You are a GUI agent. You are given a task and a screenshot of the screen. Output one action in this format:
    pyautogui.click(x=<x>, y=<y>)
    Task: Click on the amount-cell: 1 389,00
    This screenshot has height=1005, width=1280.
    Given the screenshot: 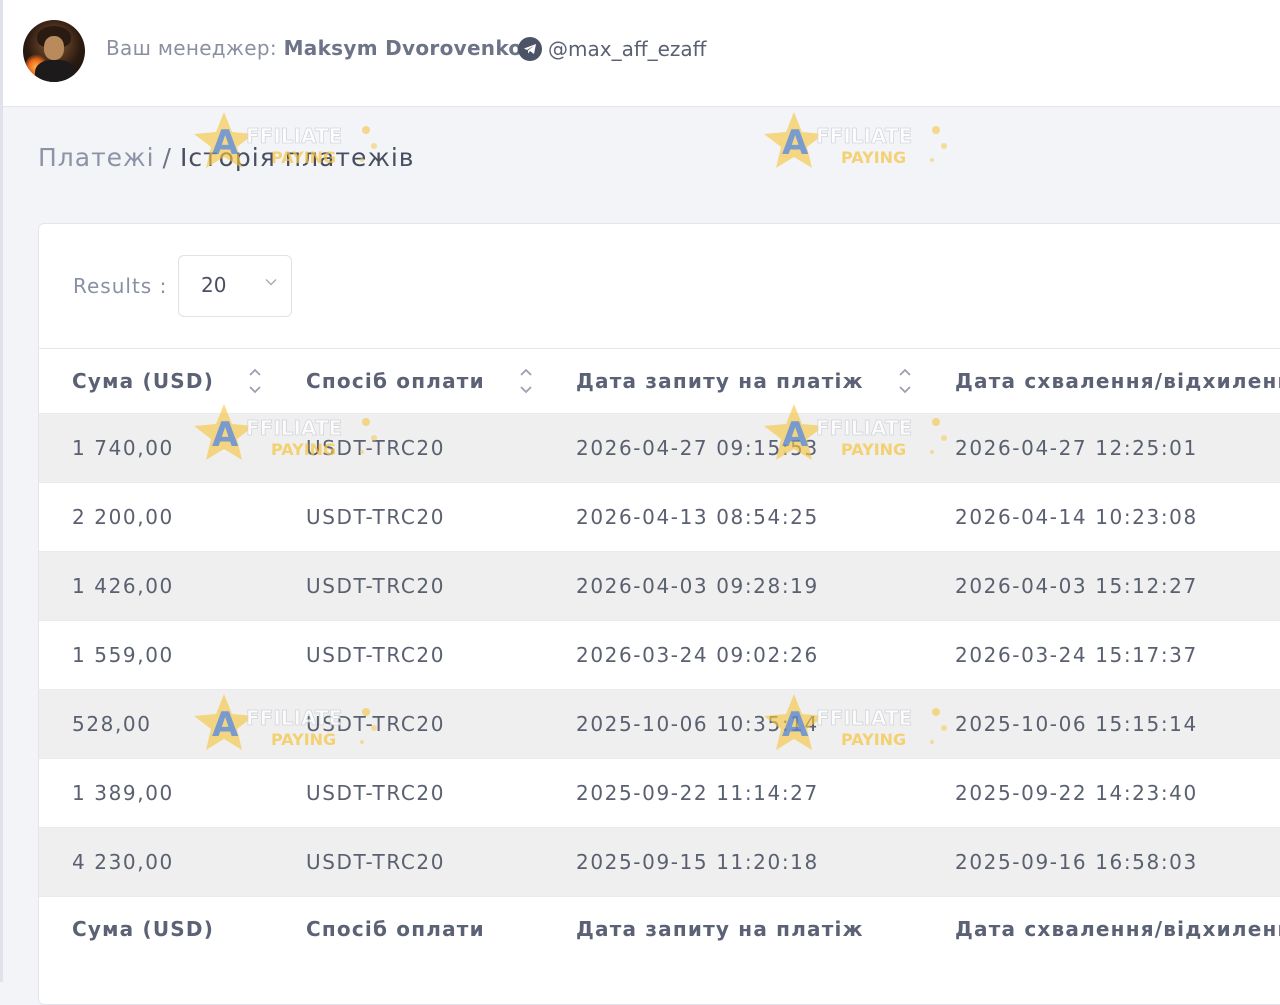 What is the action you would take?
    pyautogui.click(x=123, y=793)
    